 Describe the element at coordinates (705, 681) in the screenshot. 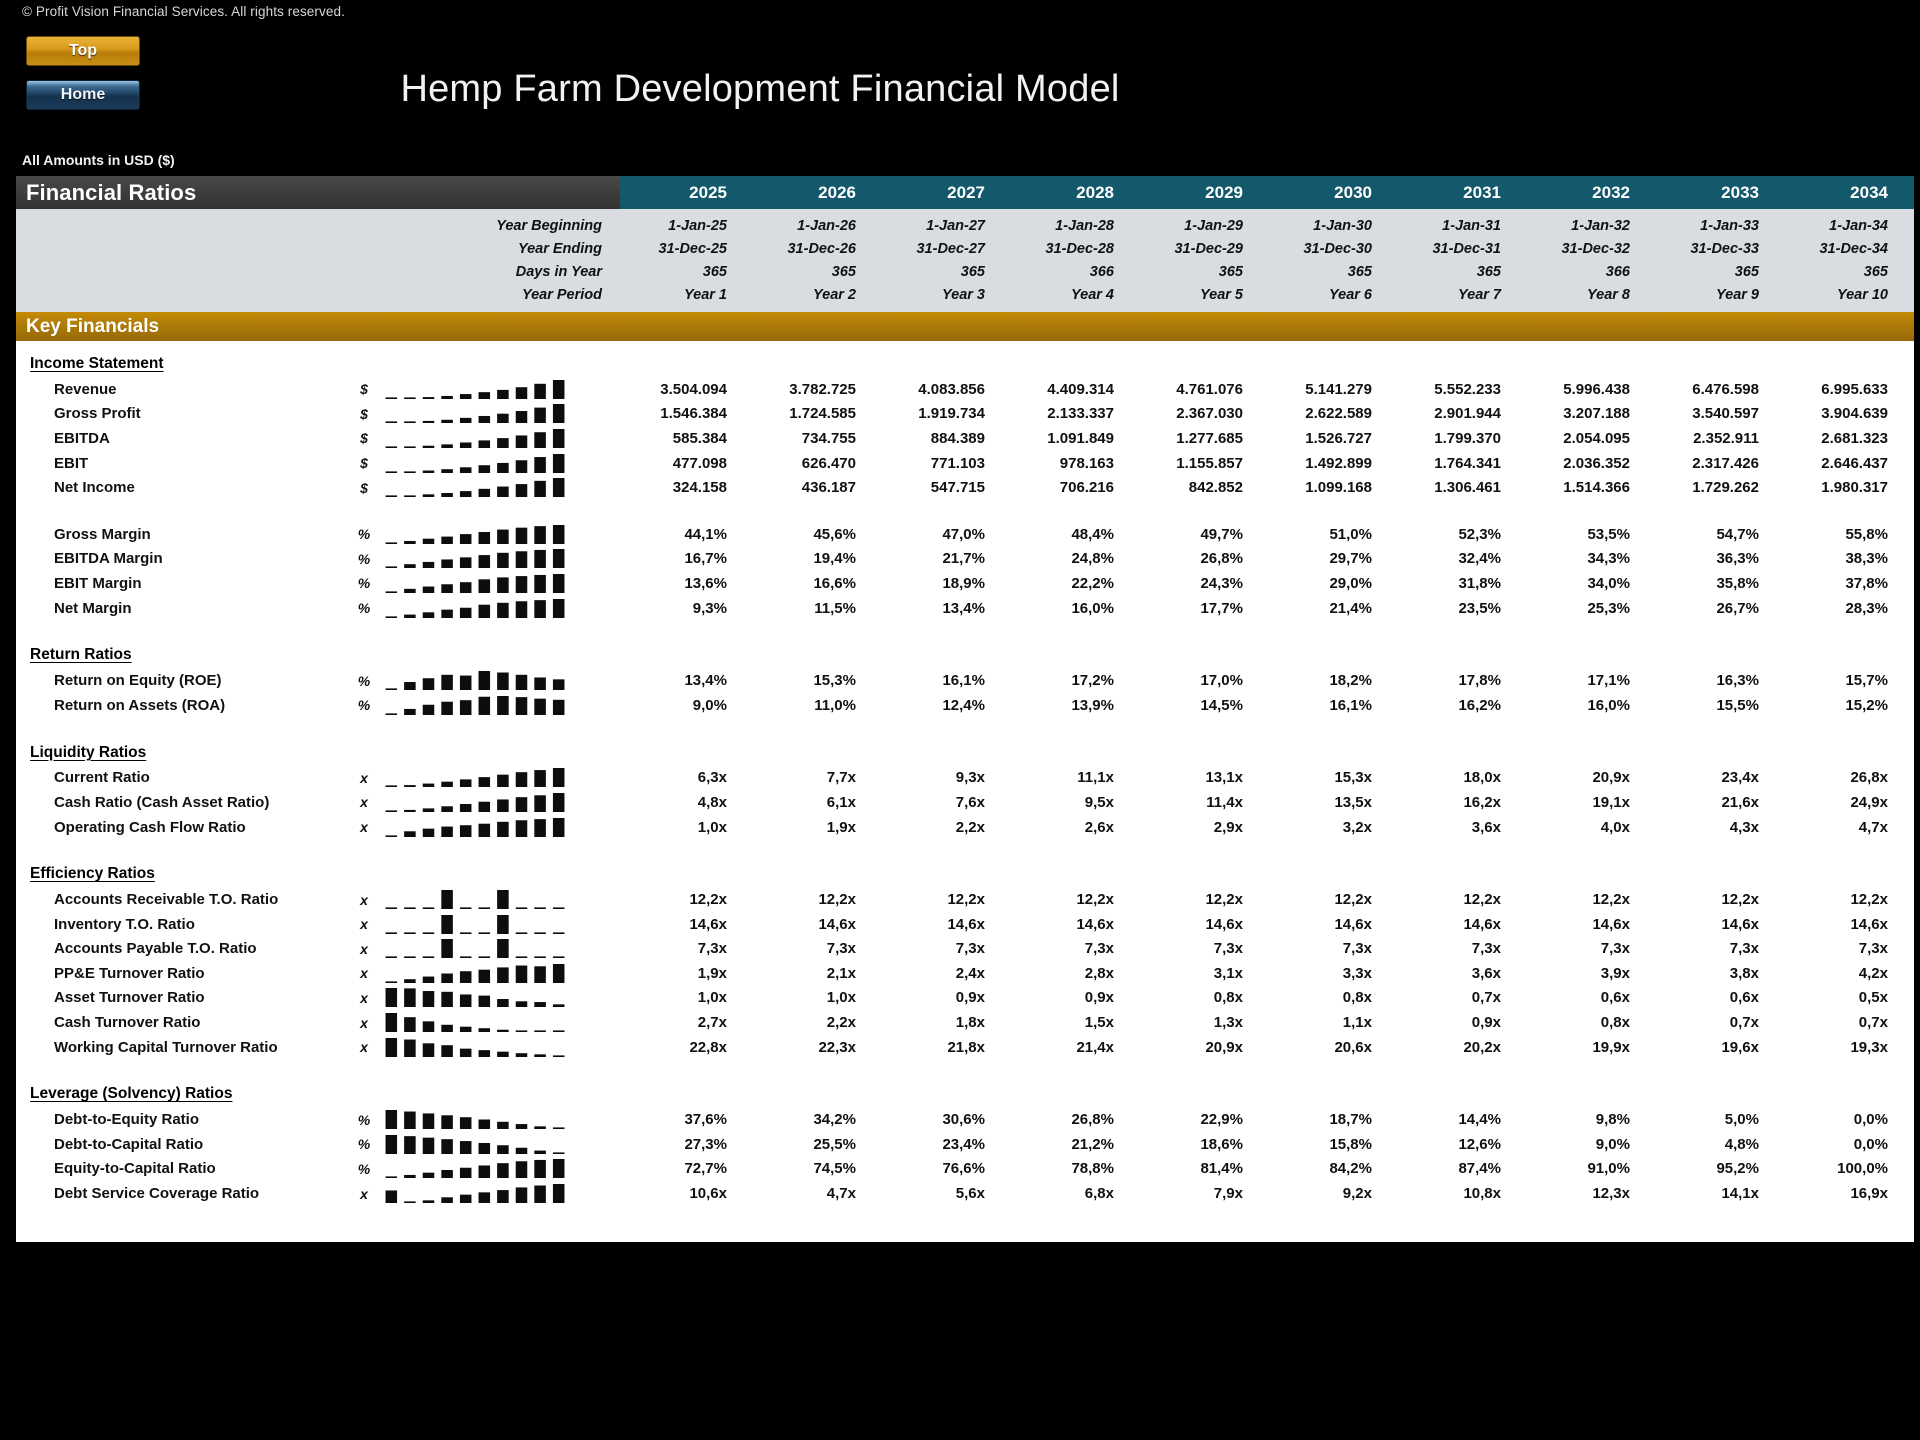

I see `value-cell: 13,4%` at that location.